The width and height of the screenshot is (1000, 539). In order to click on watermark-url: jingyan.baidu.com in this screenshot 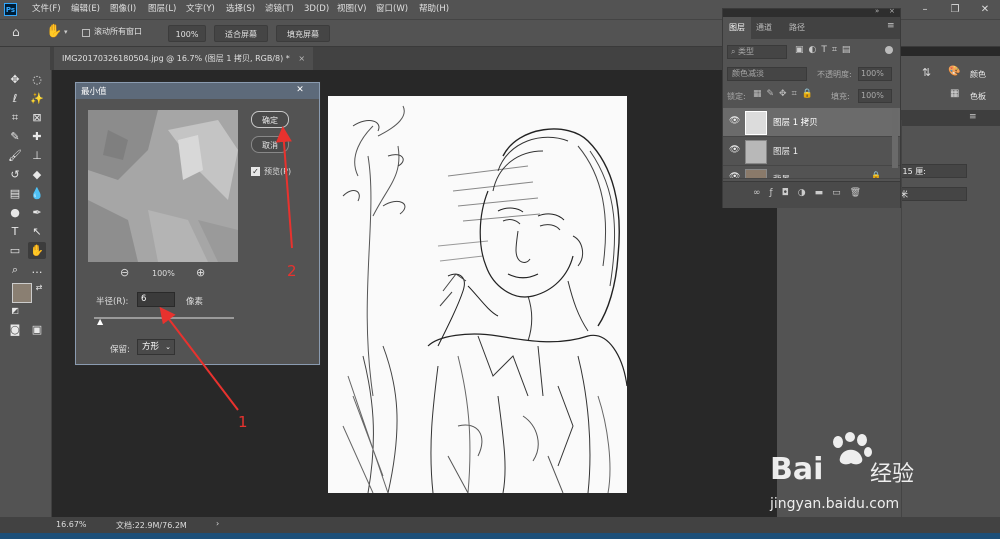, I will do `click(835, 504)`.